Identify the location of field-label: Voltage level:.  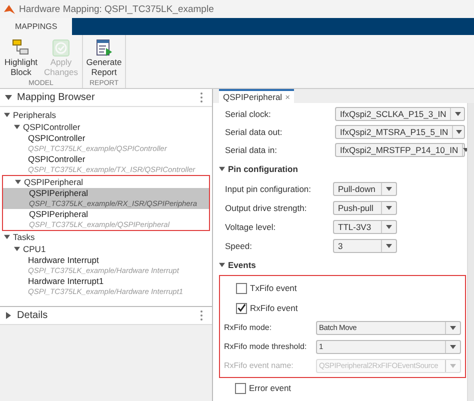
(250, 227).